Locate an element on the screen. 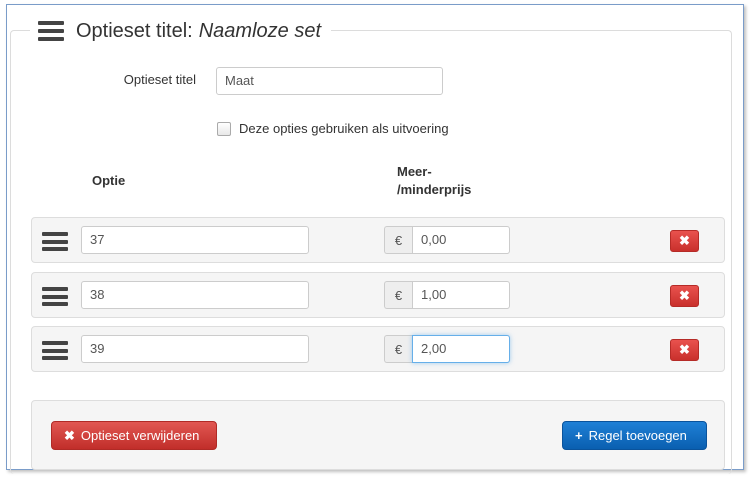 This screenshot has height=477, width=752. uitvoering-checkbox-row: Deze opties gebruiken als uitvoering is located at coordinates (333, 128).